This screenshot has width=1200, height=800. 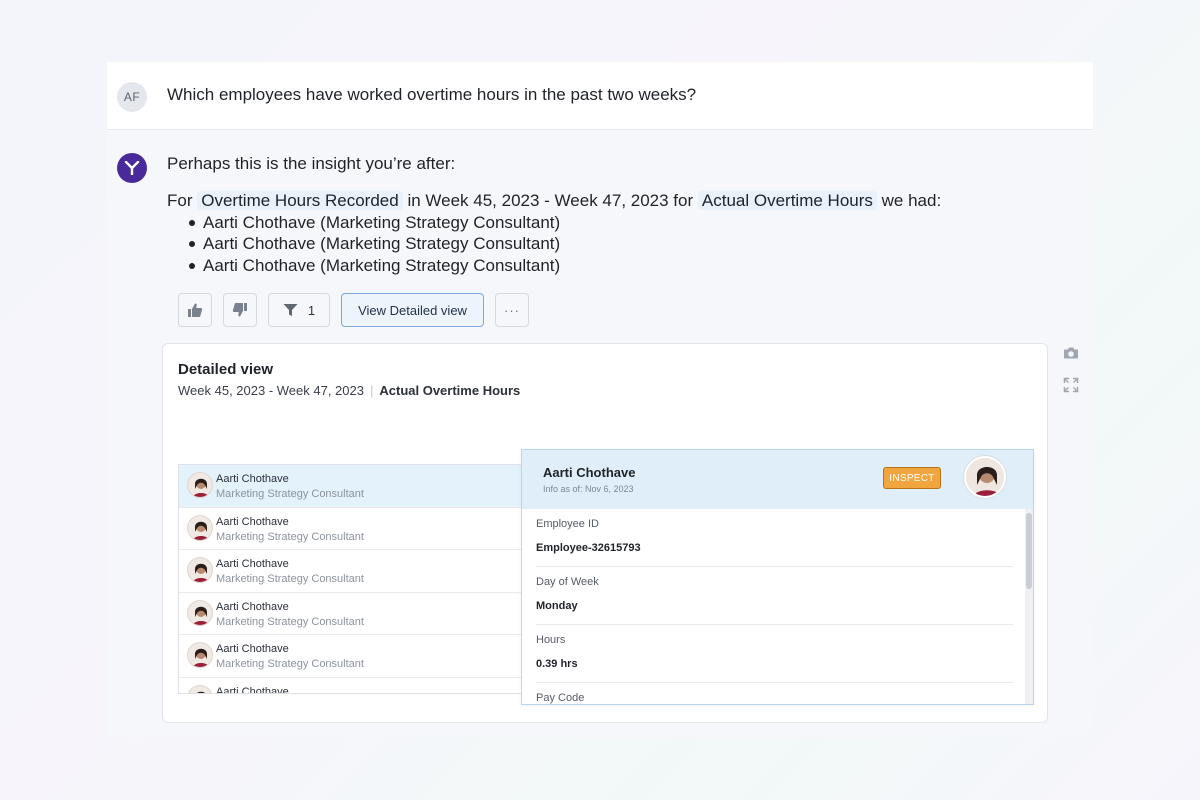 What do you see at coordinates (551, 640) in the screenshot?
I see `field-label: Hours` at bounding box center [551, 640].